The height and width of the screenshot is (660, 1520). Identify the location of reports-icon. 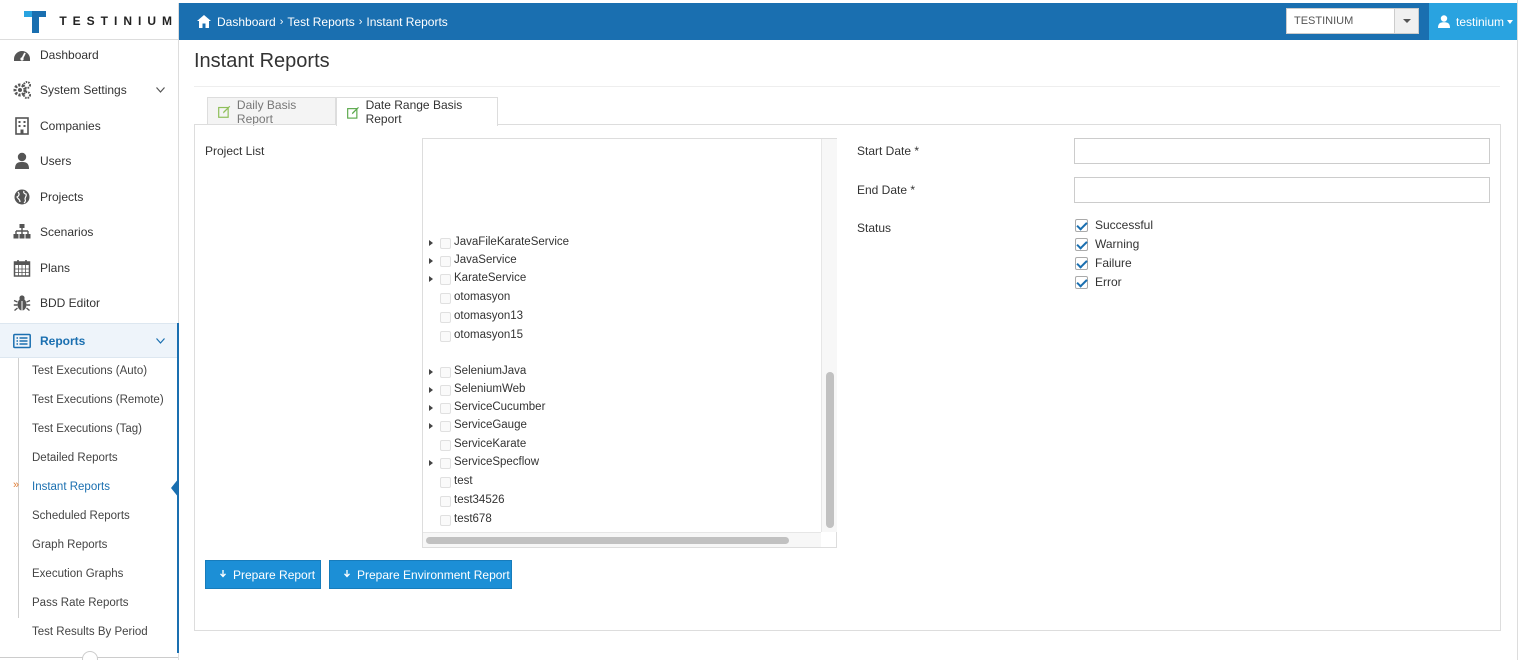
(22, 340).